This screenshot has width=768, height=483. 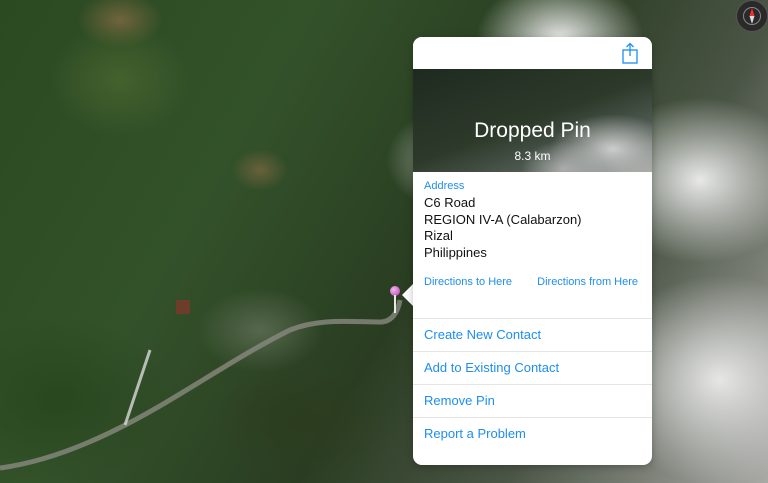 What do you see at coordinates (444, 186) in the screenshot?
I see `address-label: Address` at bounding box center [444, 186].